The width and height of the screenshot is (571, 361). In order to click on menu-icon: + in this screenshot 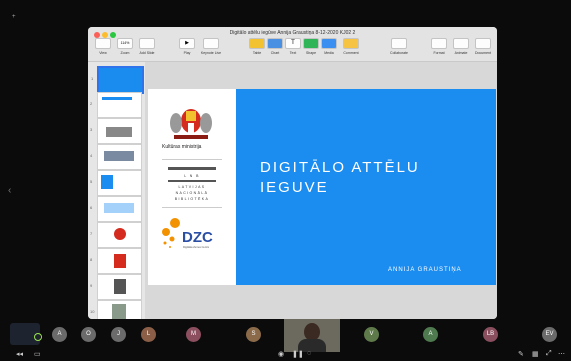, I will do `click(14, 17)`.